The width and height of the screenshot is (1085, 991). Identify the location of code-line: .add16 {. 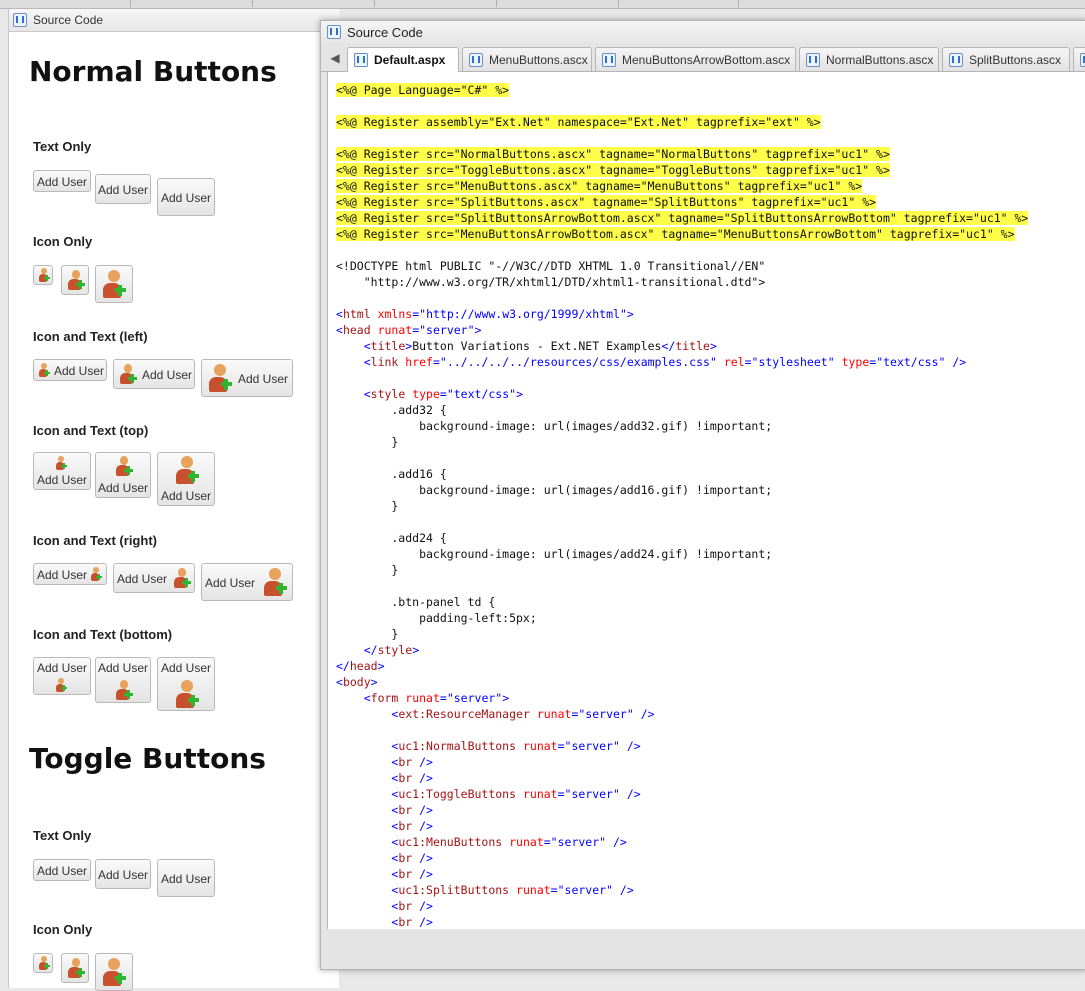
(391, 474).